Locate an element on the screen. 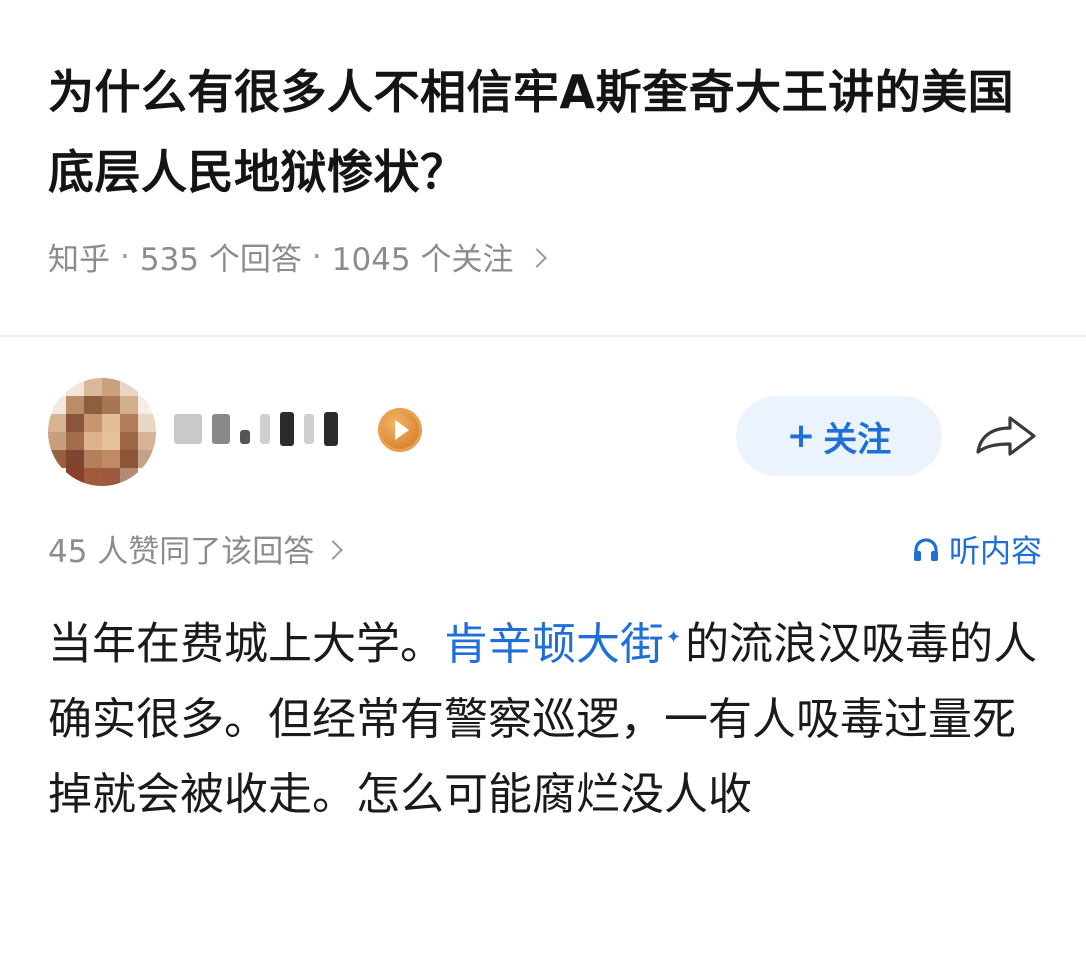 Image resolution: width=1086 pixels, height=956 pixels. orange-play-badge-icon is located at coordinates (400, 430).